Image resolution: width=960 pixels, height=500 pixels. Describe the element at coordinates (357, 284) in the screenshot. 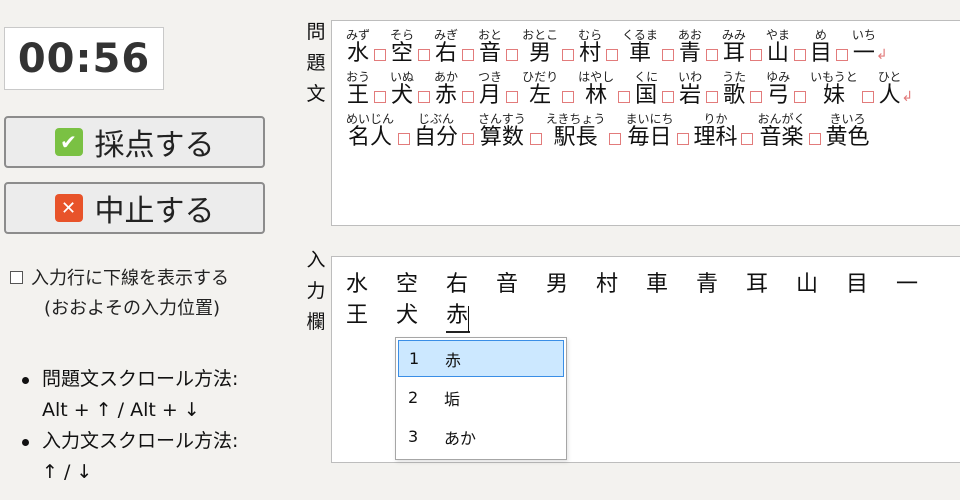

I see `input-char: 水` at that location.